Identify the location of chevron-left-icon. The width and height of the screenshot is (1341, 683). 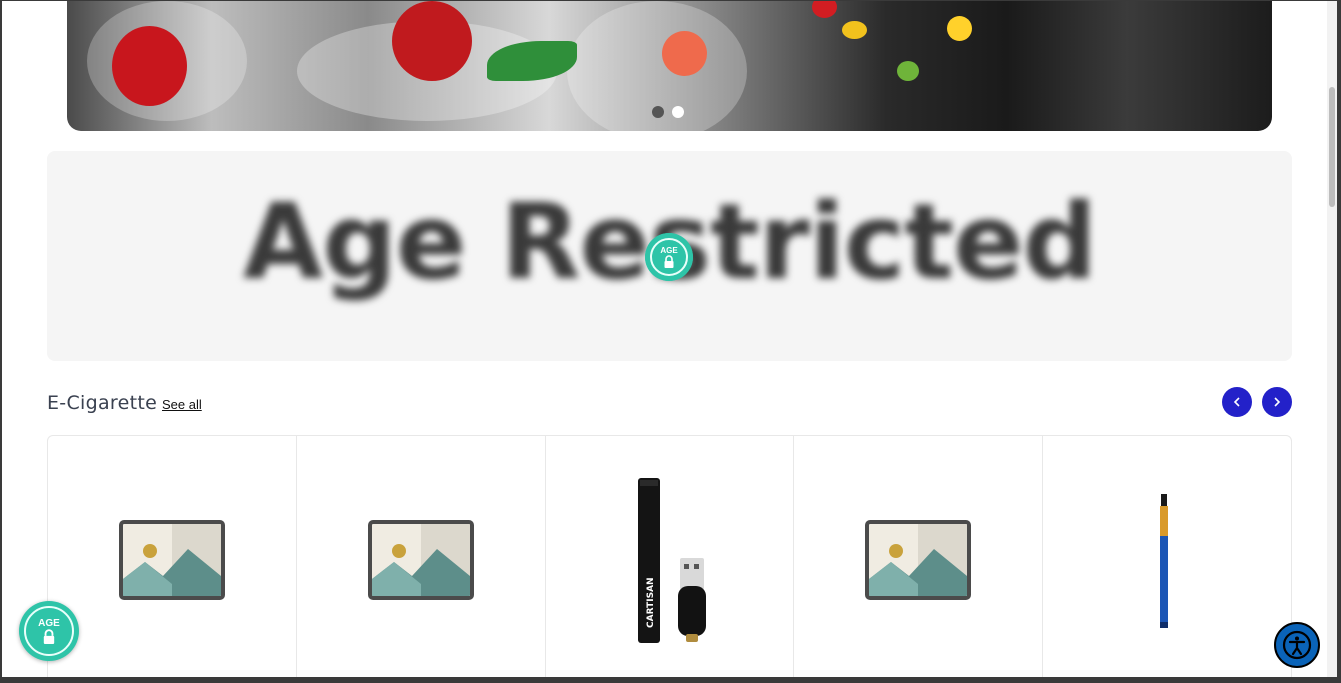
(1236, 402).